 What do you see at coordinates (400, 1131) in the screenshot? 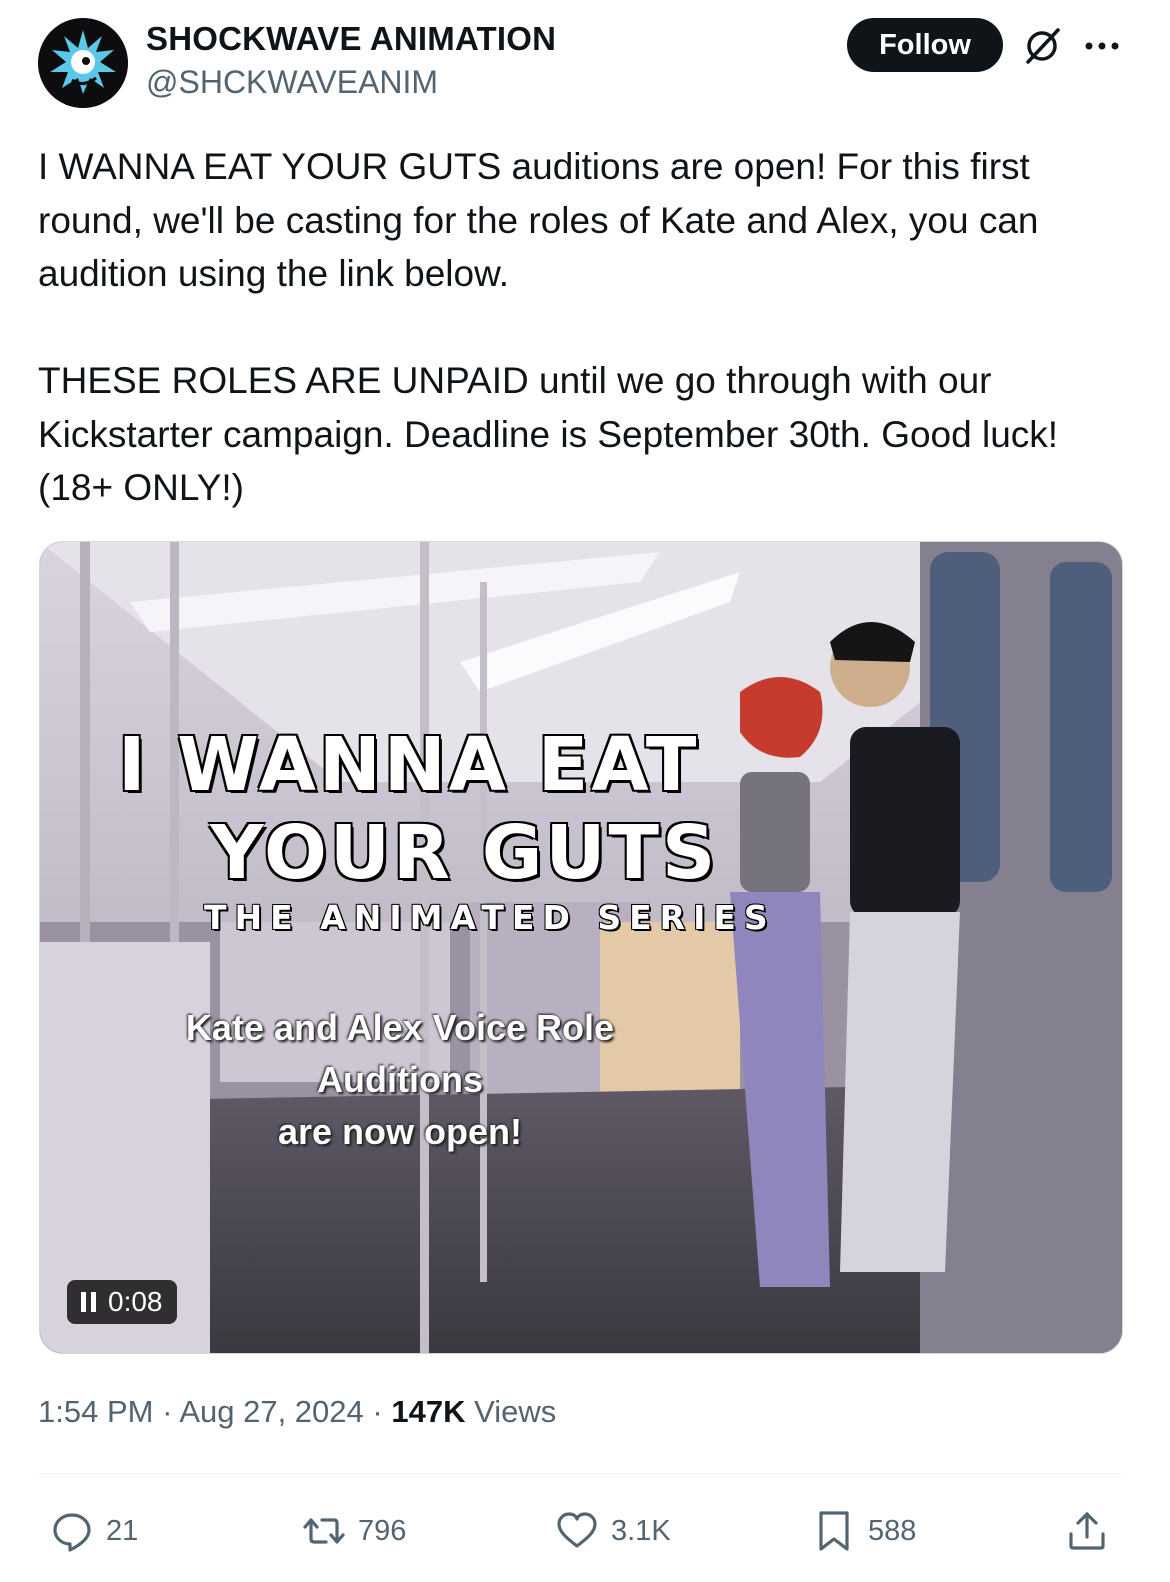
I see `video-subtitle-line2: are now open!` at bounding box center [400, 1131].